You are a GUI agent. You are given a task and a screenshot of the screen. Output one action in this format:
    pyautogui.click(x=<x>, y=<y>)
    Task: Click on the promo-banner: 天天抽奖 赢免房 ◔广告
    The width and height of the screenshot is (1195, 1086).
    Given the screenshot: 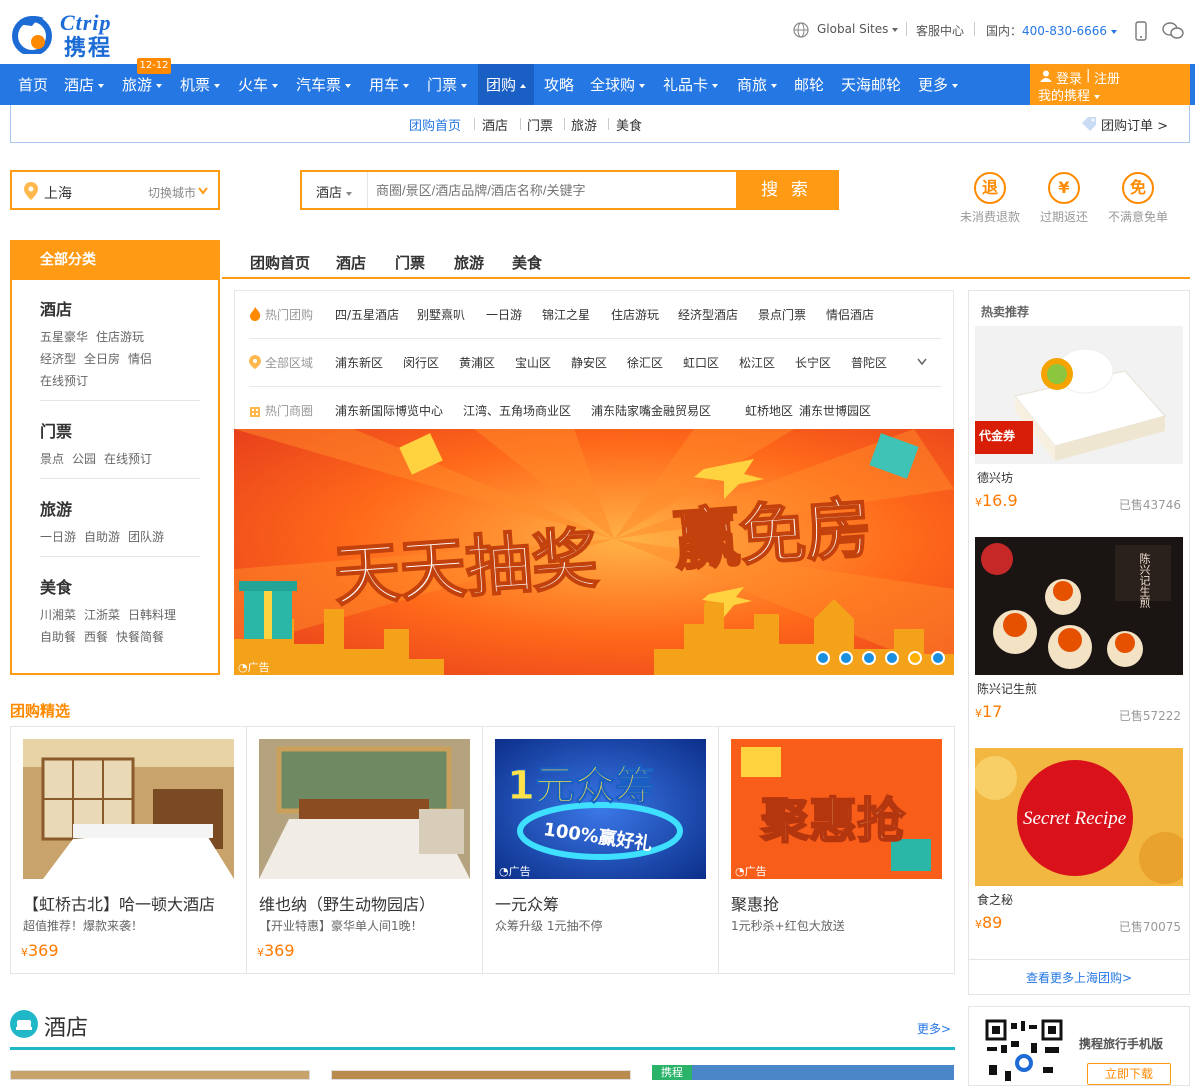 What is the action you would take?
    pyautogui.click(x=594, y=552)
    